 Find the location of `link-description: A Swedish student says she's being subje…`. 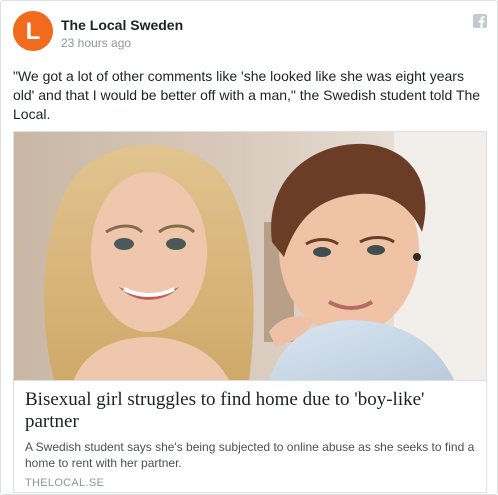

link-description: A Swedish student says she's being subje… is located at coordinates (250, 455).